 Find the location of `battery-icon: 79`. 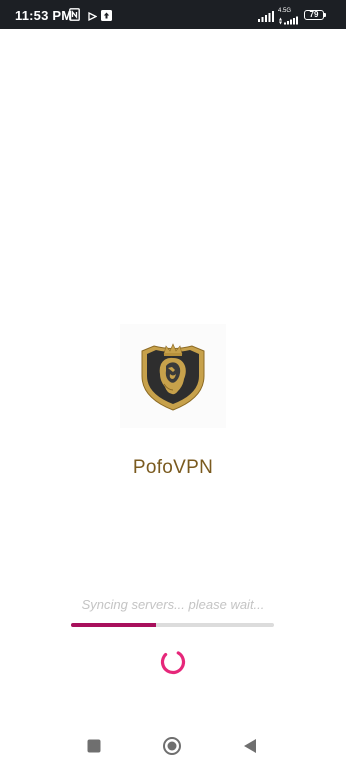

battery-icon: 79 is located at coordinates (314, 15).